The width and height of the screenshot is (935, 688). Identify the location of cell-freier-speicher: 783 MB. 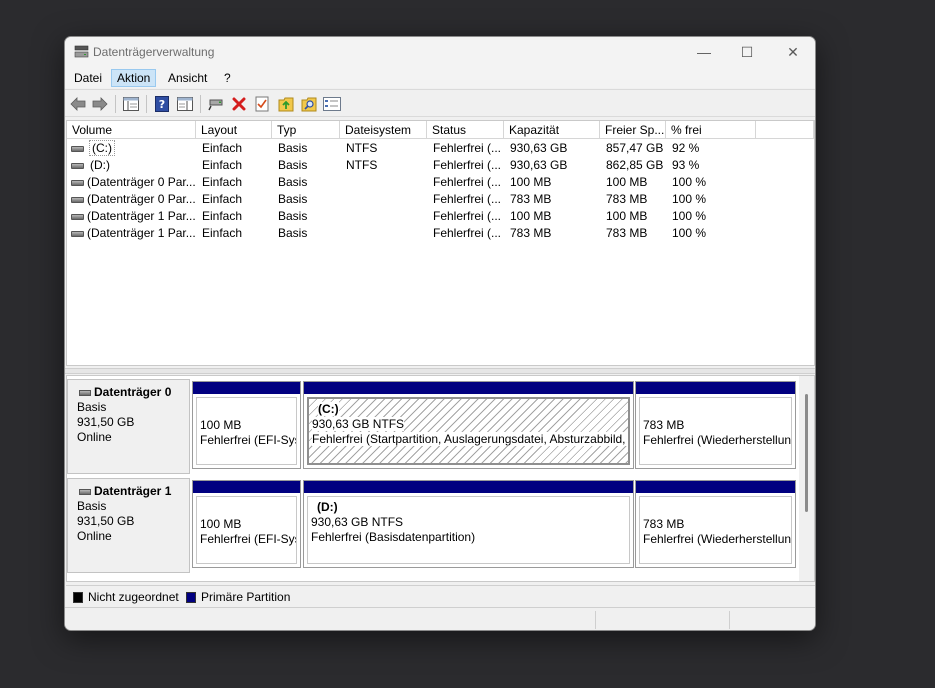
(627, 233).